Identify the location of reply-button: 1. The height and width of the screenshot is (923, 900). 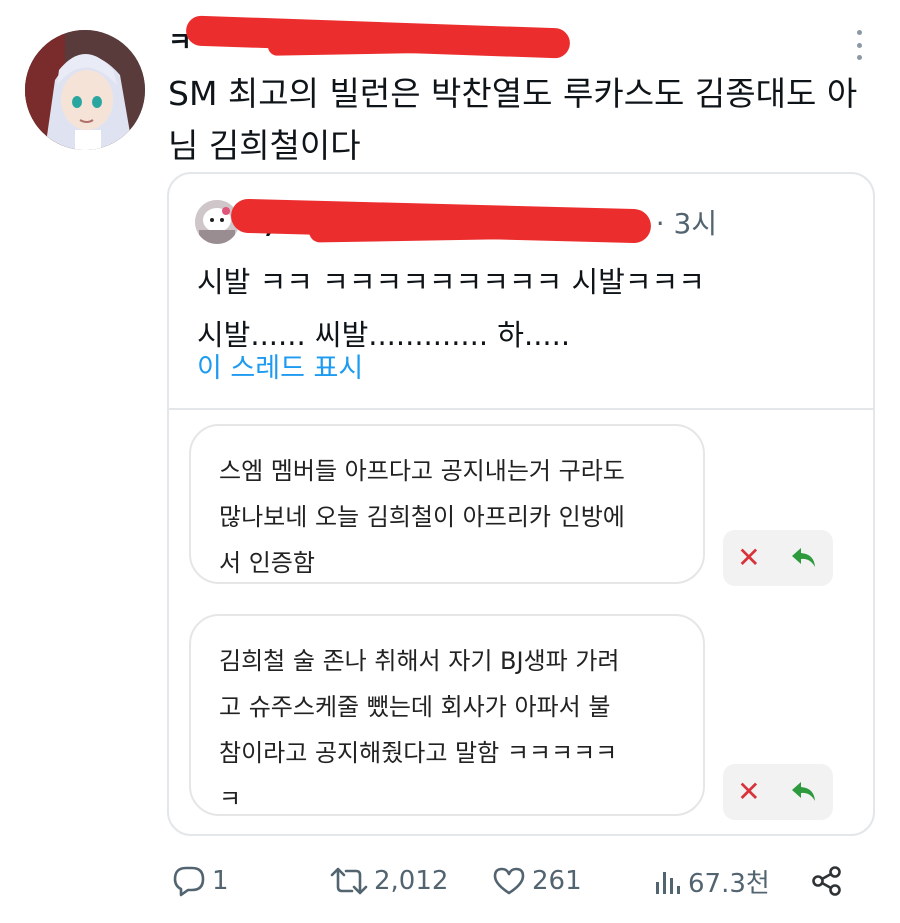
(200, 881).